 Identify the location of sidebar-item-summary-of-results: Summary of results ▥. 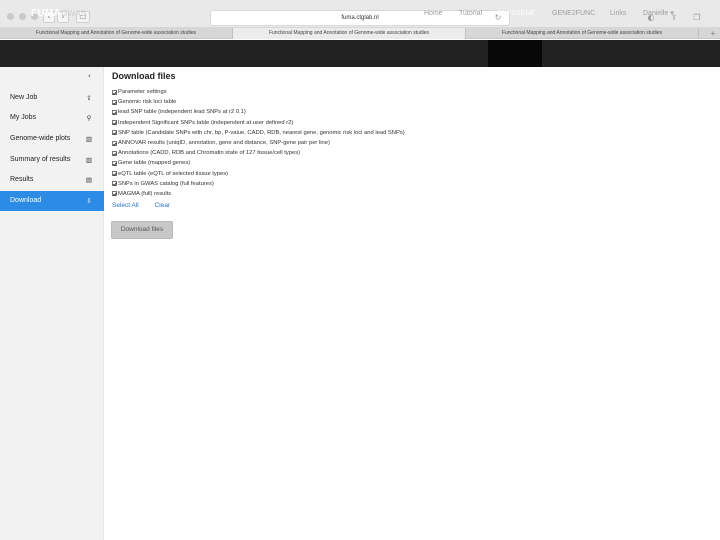
(52, 160).